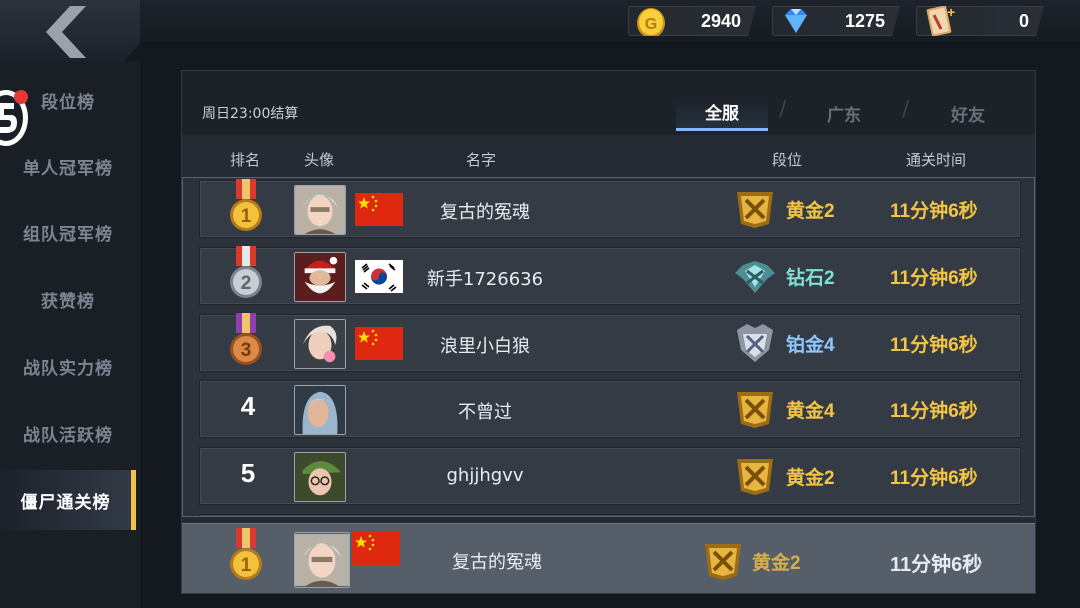  What do you see at coordinates (246, 272) in the screenshot?
I see `silver-medal-icon: 2` at bounding box center [246, 272].